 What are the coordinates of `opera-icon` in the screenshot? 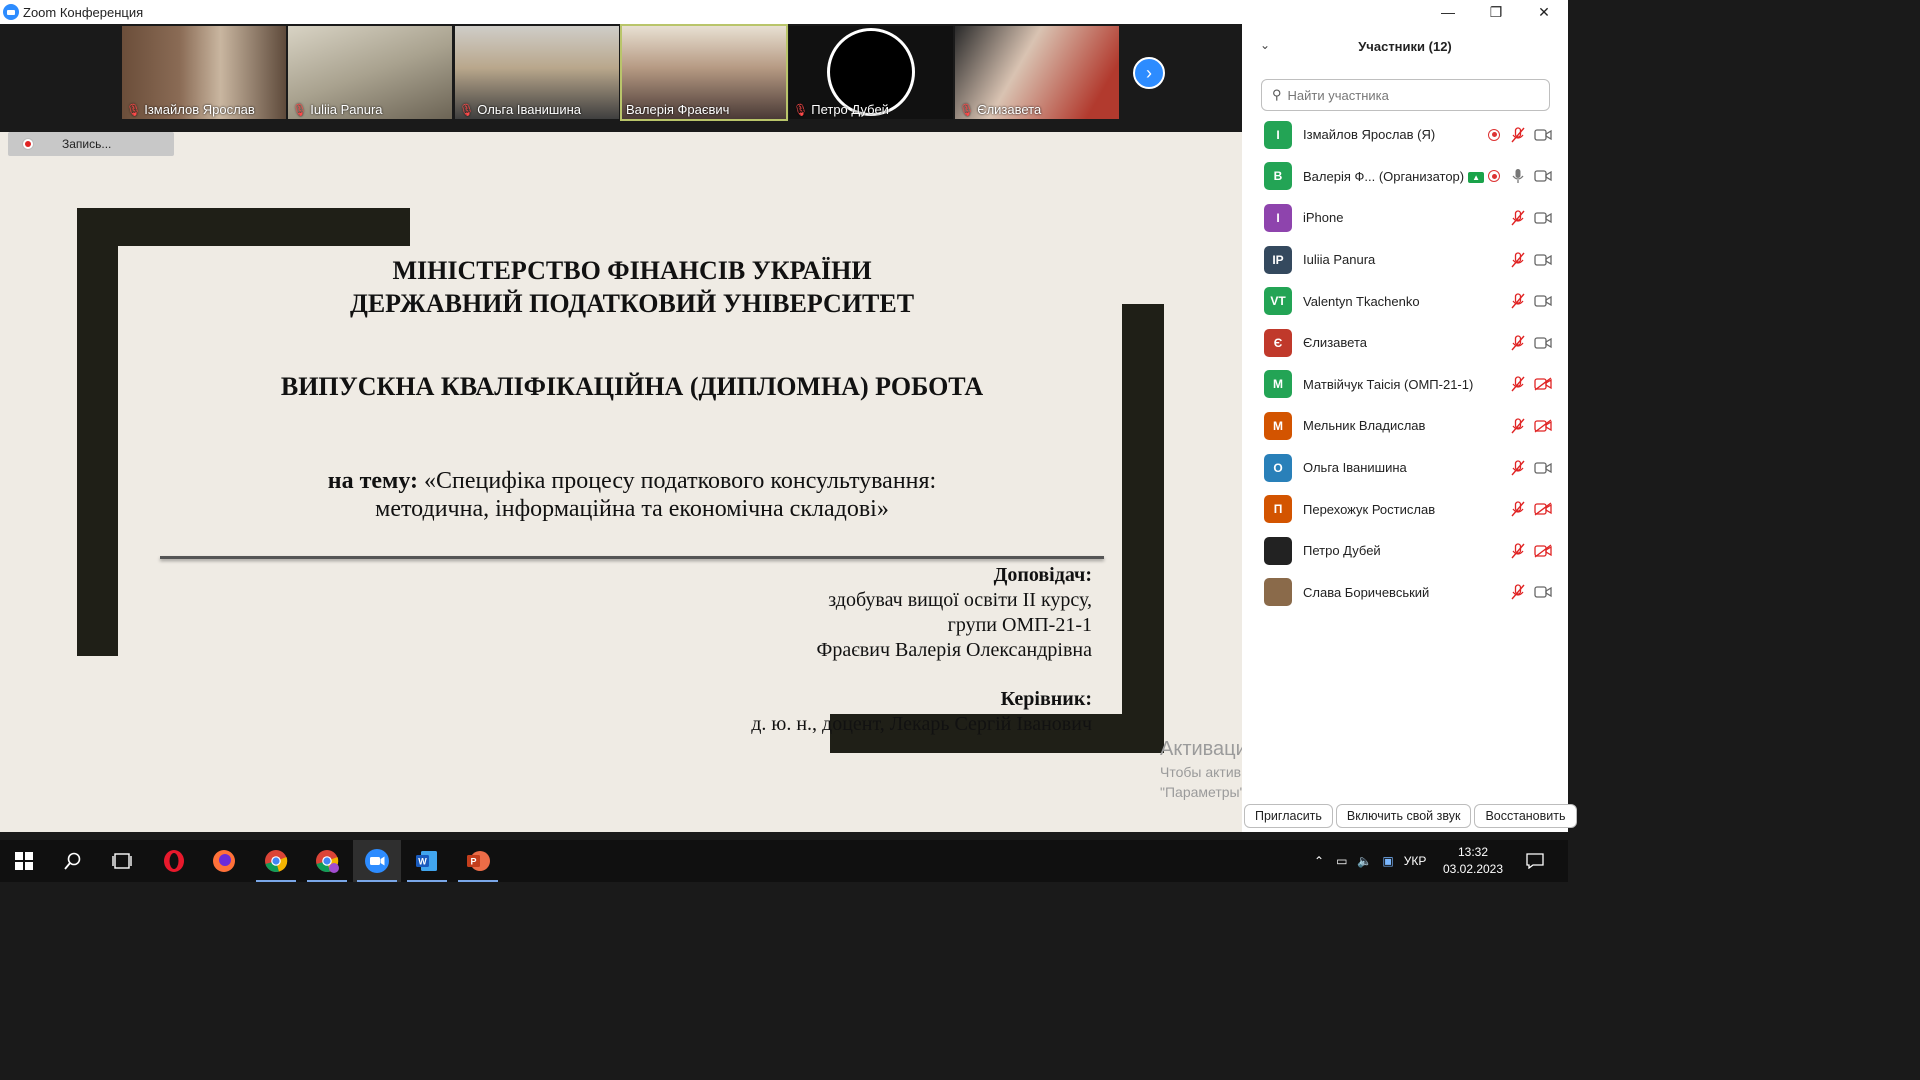 It's located at (174, 861).